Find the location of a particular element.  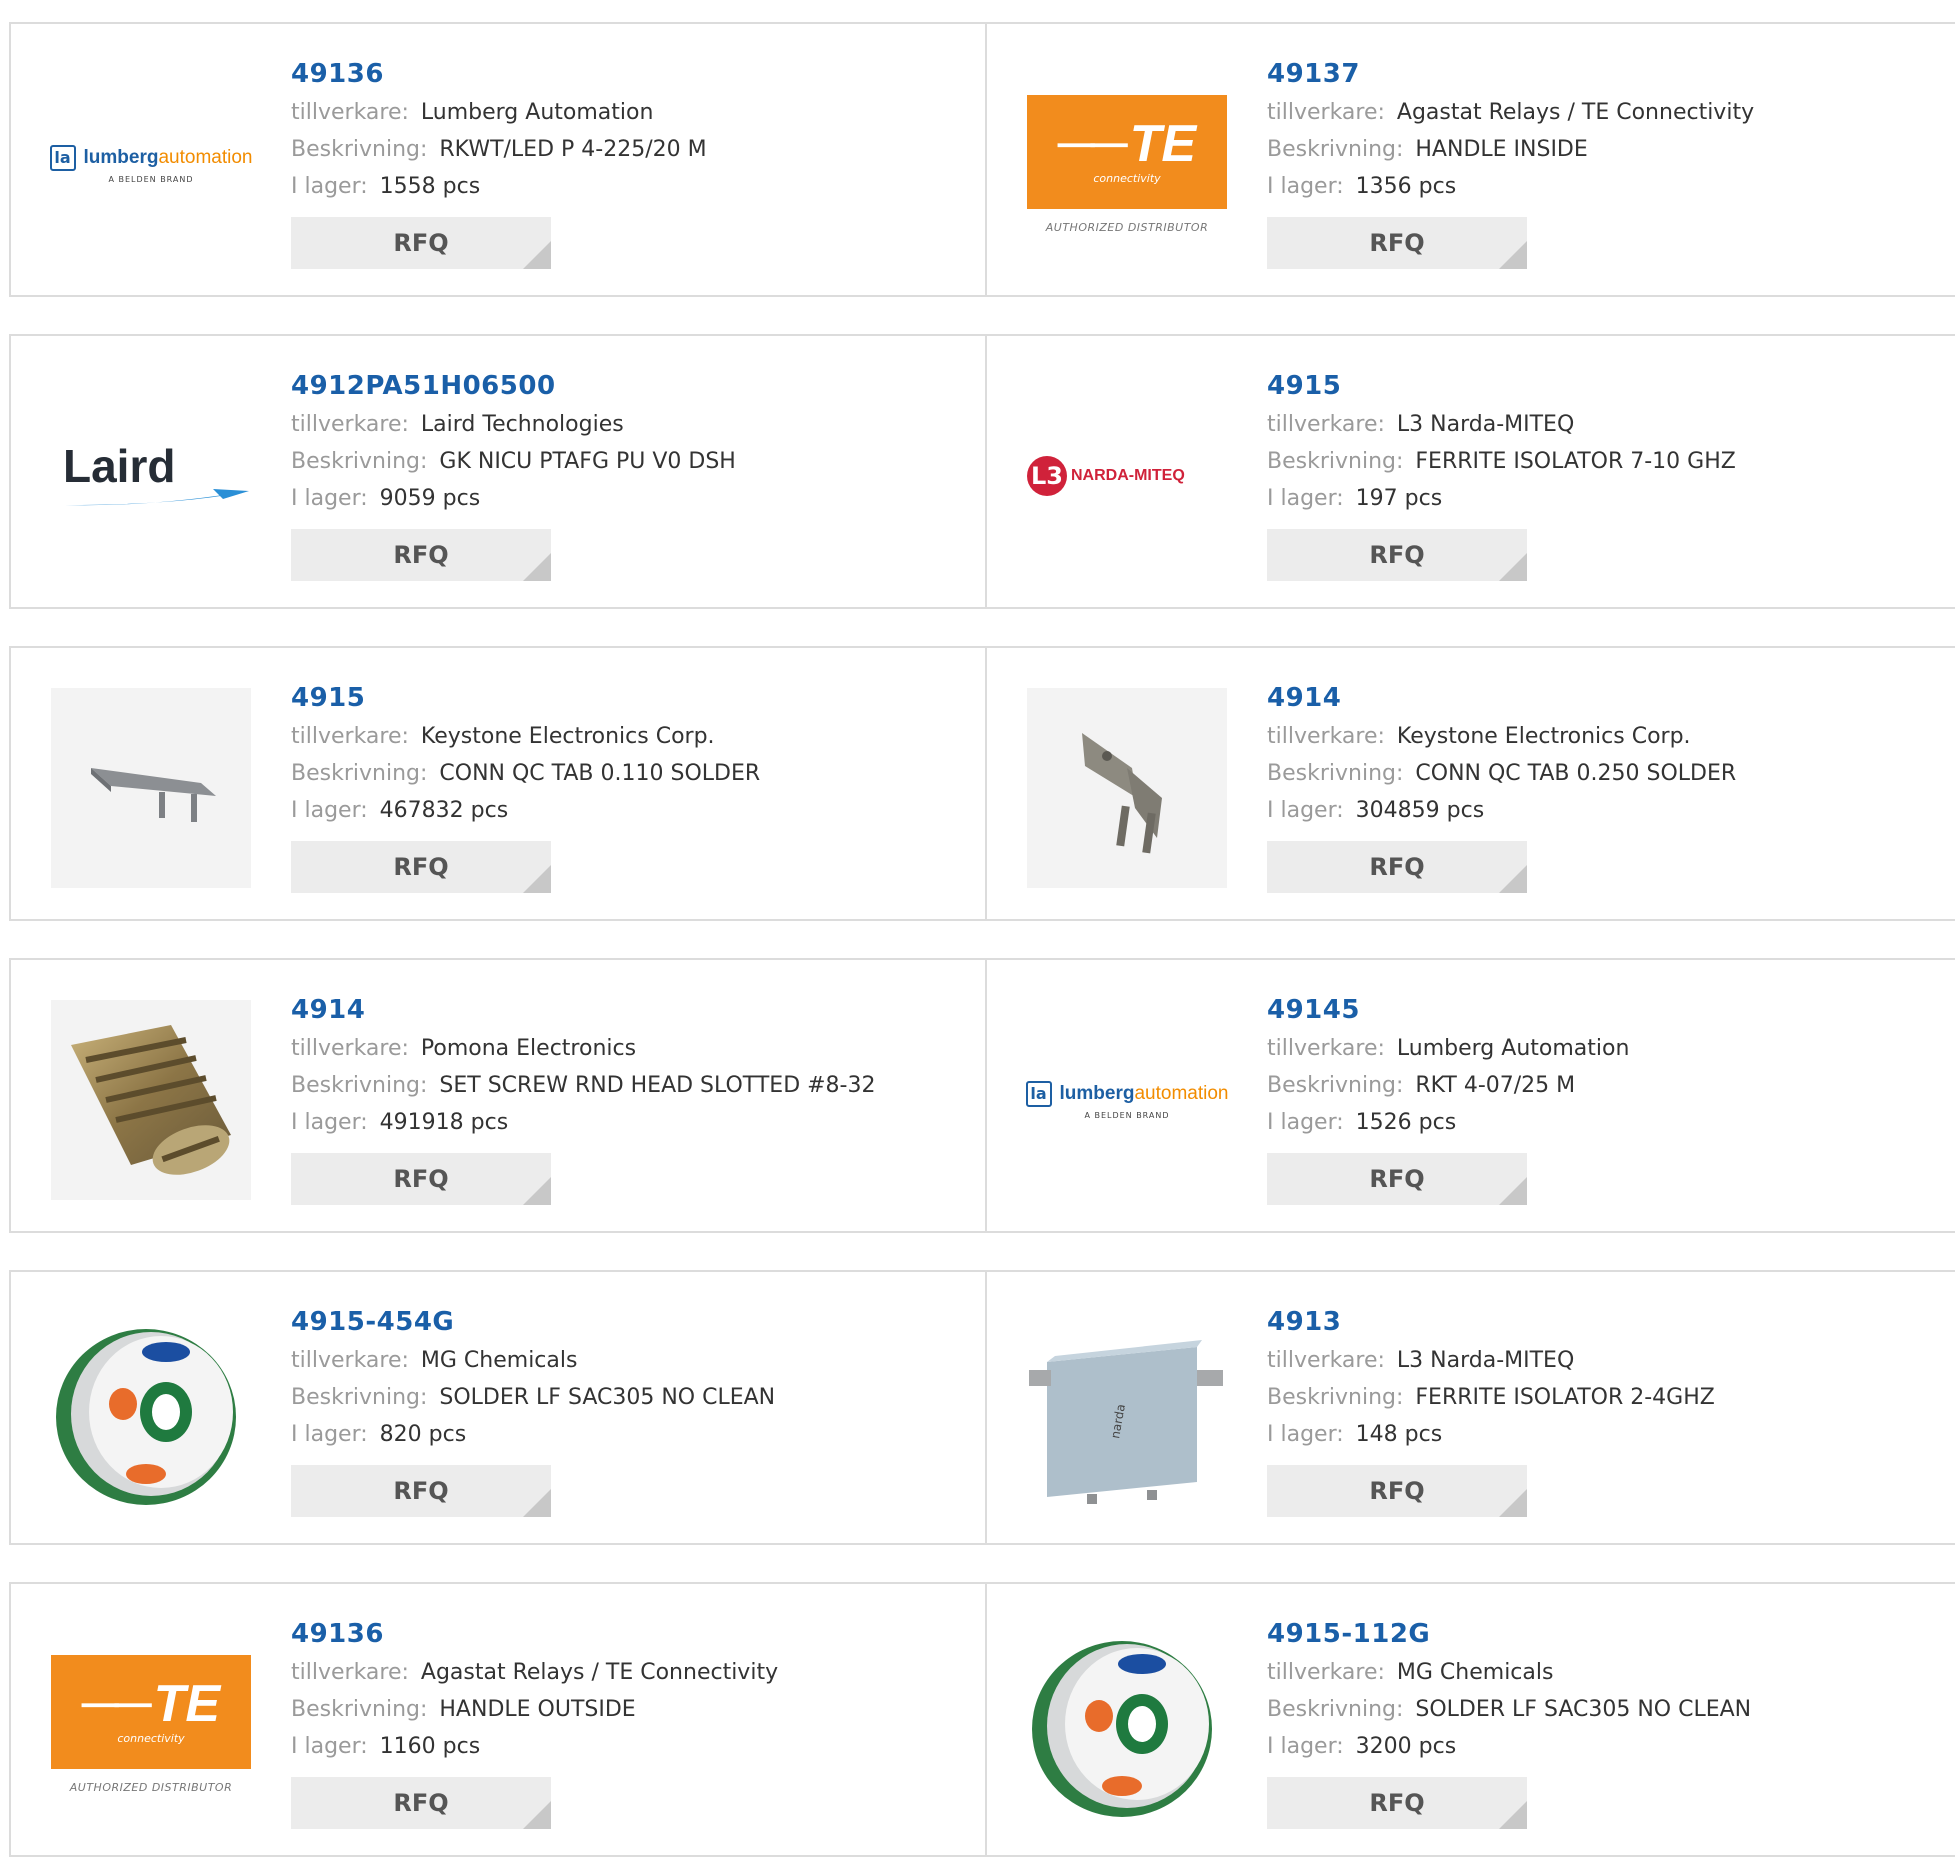

authorized-distributor-text: AUTHORIZED DISTRIBUTOR is located at coordinates (151, 1787).